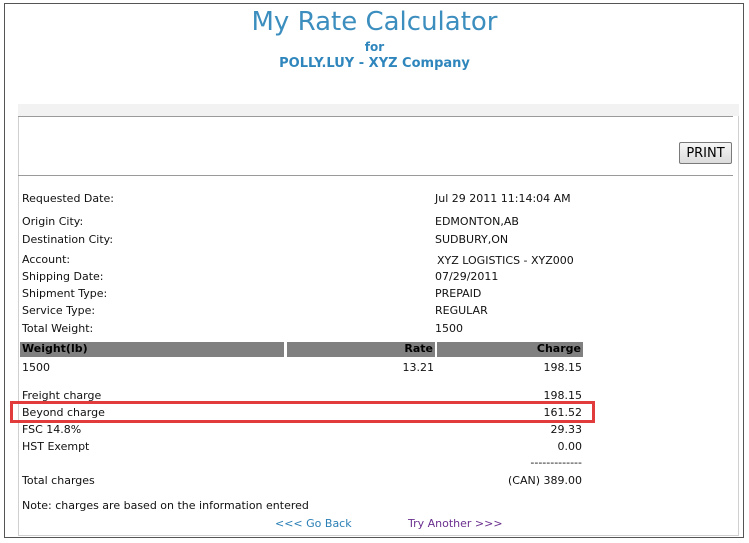 The image size is (749, 543). What do you see at coordinates (505, 260) in the screenshot?
I see `detail-value-account: XYZ LOGISTICS - XYZ000` at bounding box center [505, 260].